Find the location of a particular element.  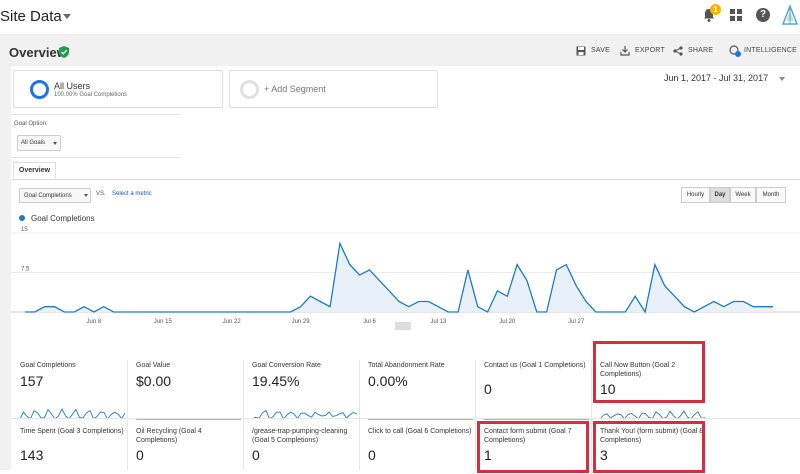

tab-divider is located at coordinates (405, 179).